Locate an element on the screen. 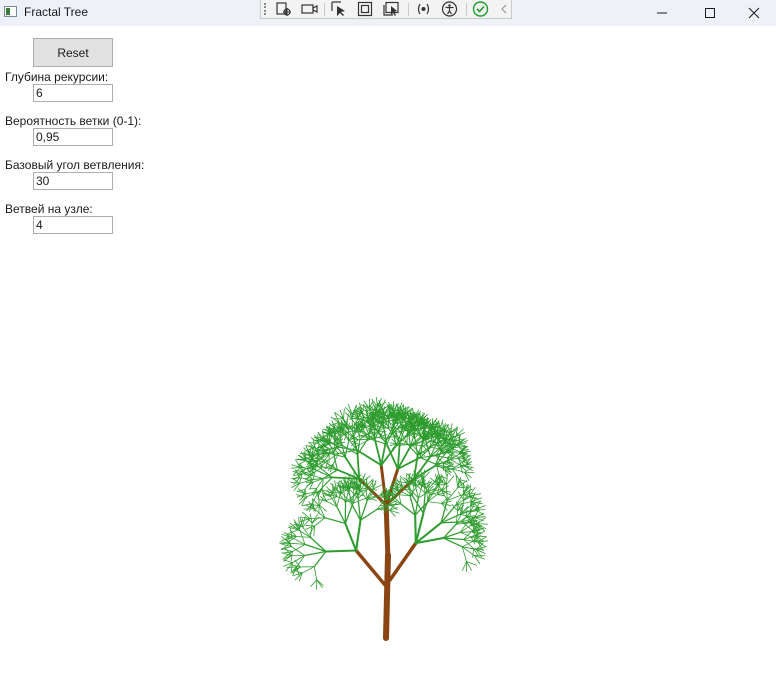  fractal-tree is located at coordinates (384, 518).